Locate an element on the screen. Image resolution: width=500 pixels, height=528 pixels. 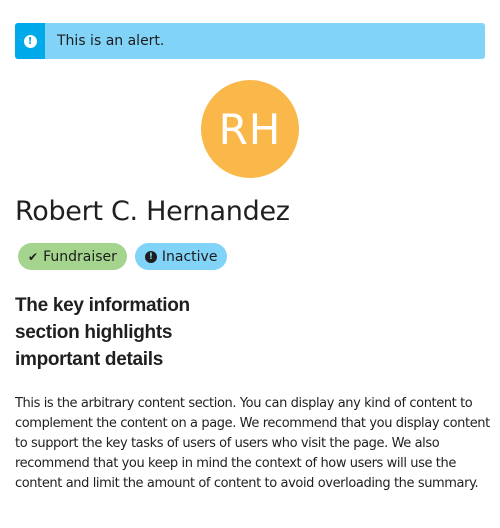
badge-fundraiser: ✔ Fundraiser is located at coordinates (72, 256).